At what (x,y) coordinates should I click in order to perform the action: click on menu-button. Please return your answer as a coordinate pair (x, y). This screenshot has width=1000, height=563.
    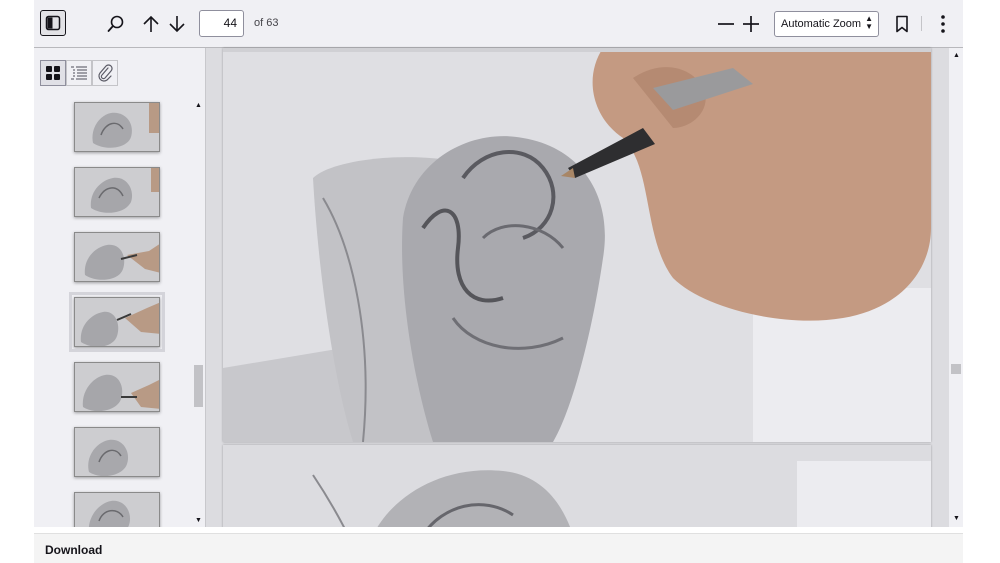
    Looking at the image, I should click on (943, 24).